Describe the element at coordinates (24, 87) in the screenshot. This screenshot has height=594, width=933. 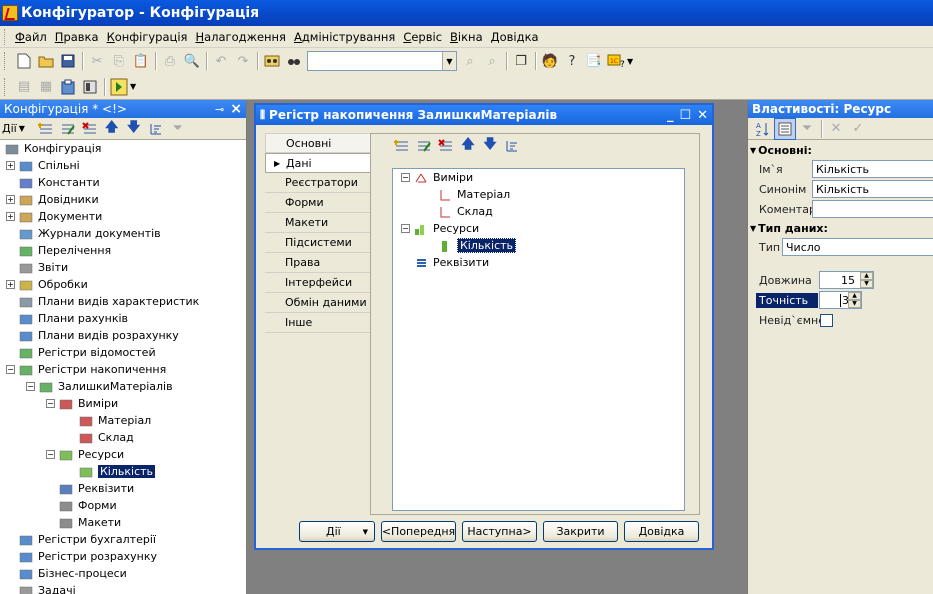
I see `compare-config-icon: ▤` at that location.